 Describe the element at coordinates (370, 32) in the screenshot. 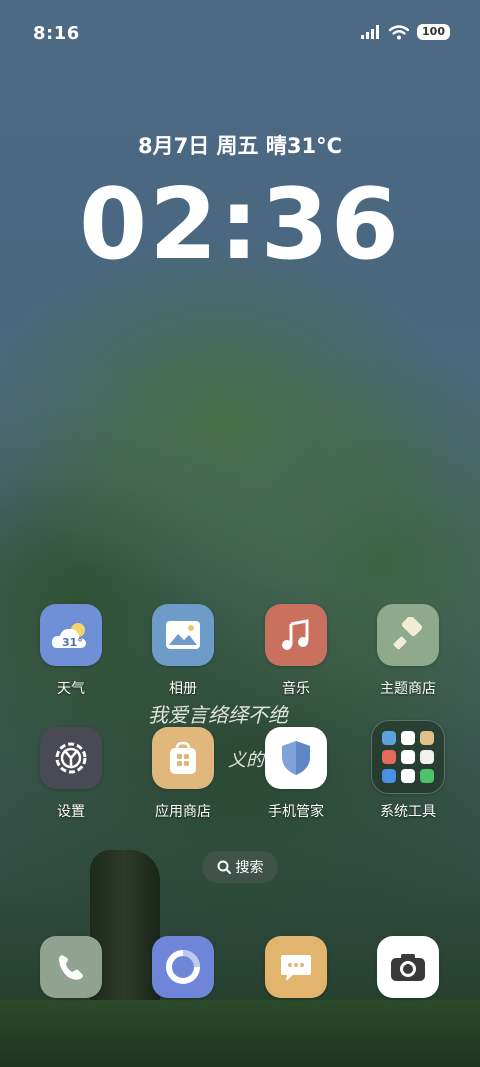

I see `signal-icon` at that location.